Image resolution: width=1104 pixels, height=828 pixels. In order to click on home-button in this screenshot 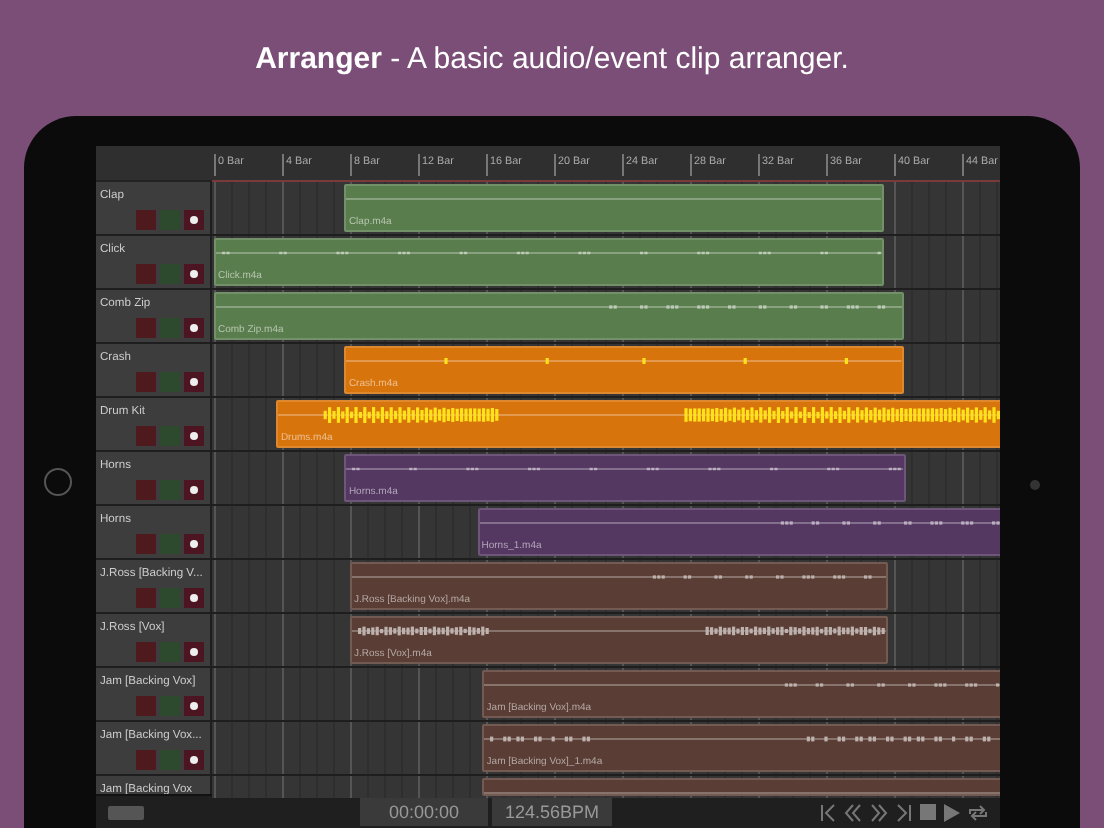, I will do `click(58, 482)`.